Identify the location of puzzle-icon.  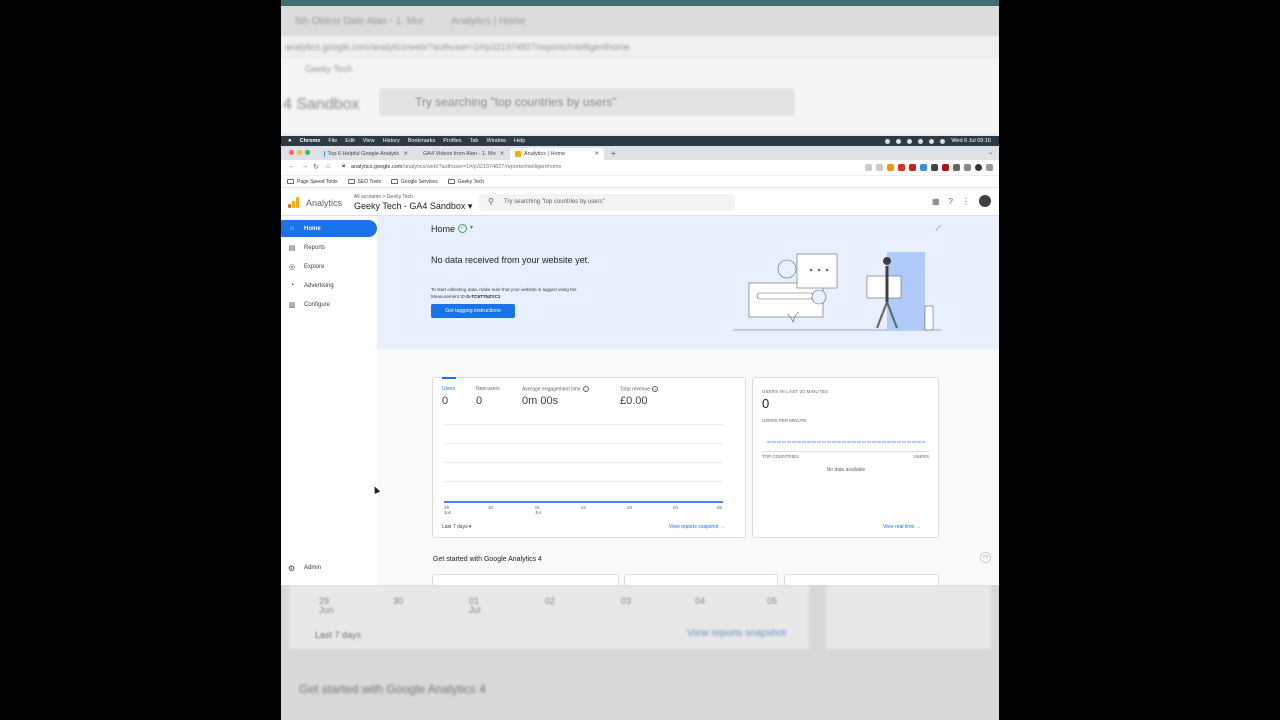
(956, 167).